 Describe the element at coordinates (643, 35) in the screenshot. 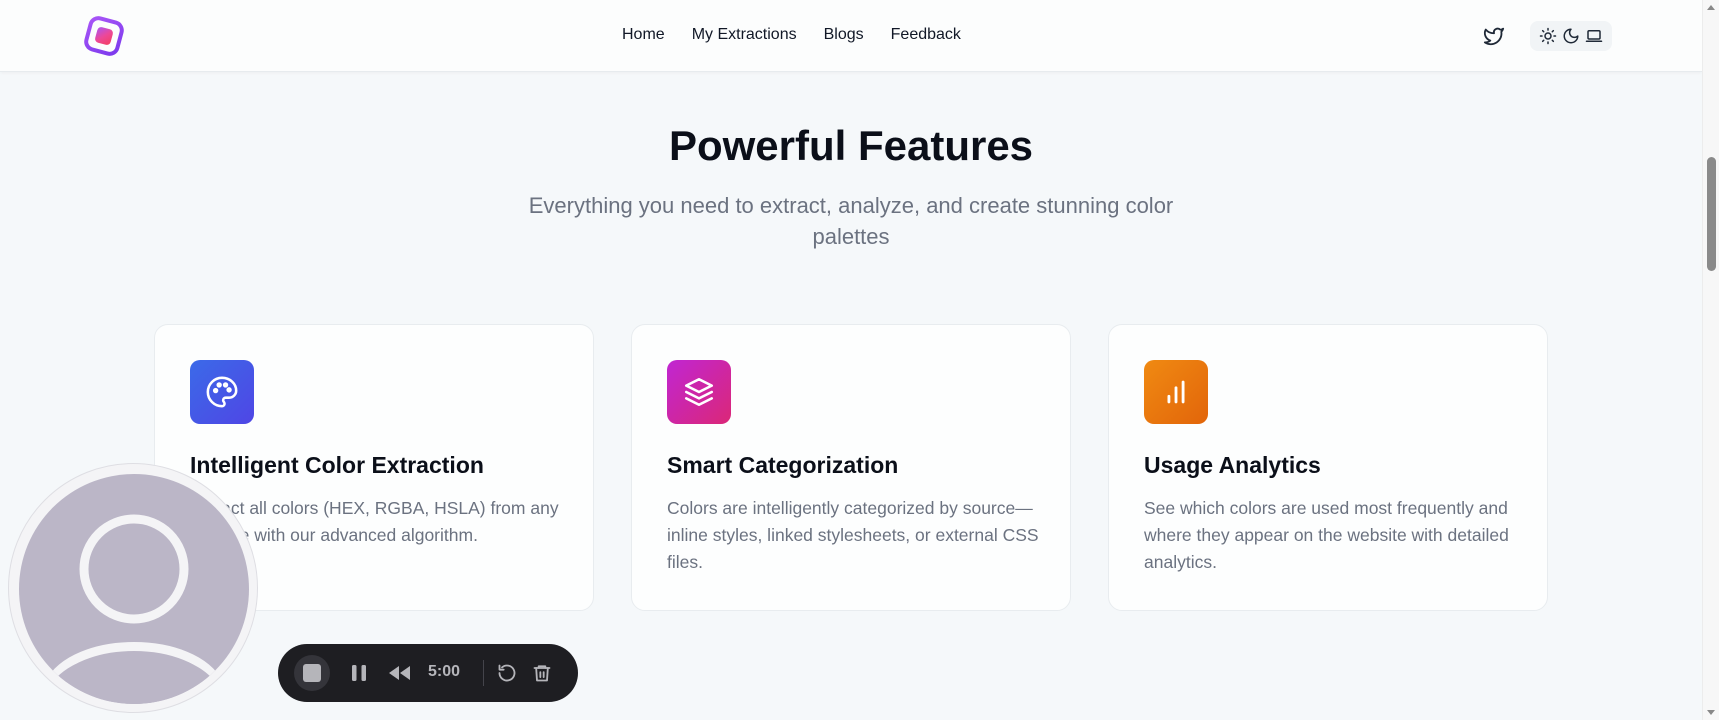

I see `nav-home: Home` at that location.